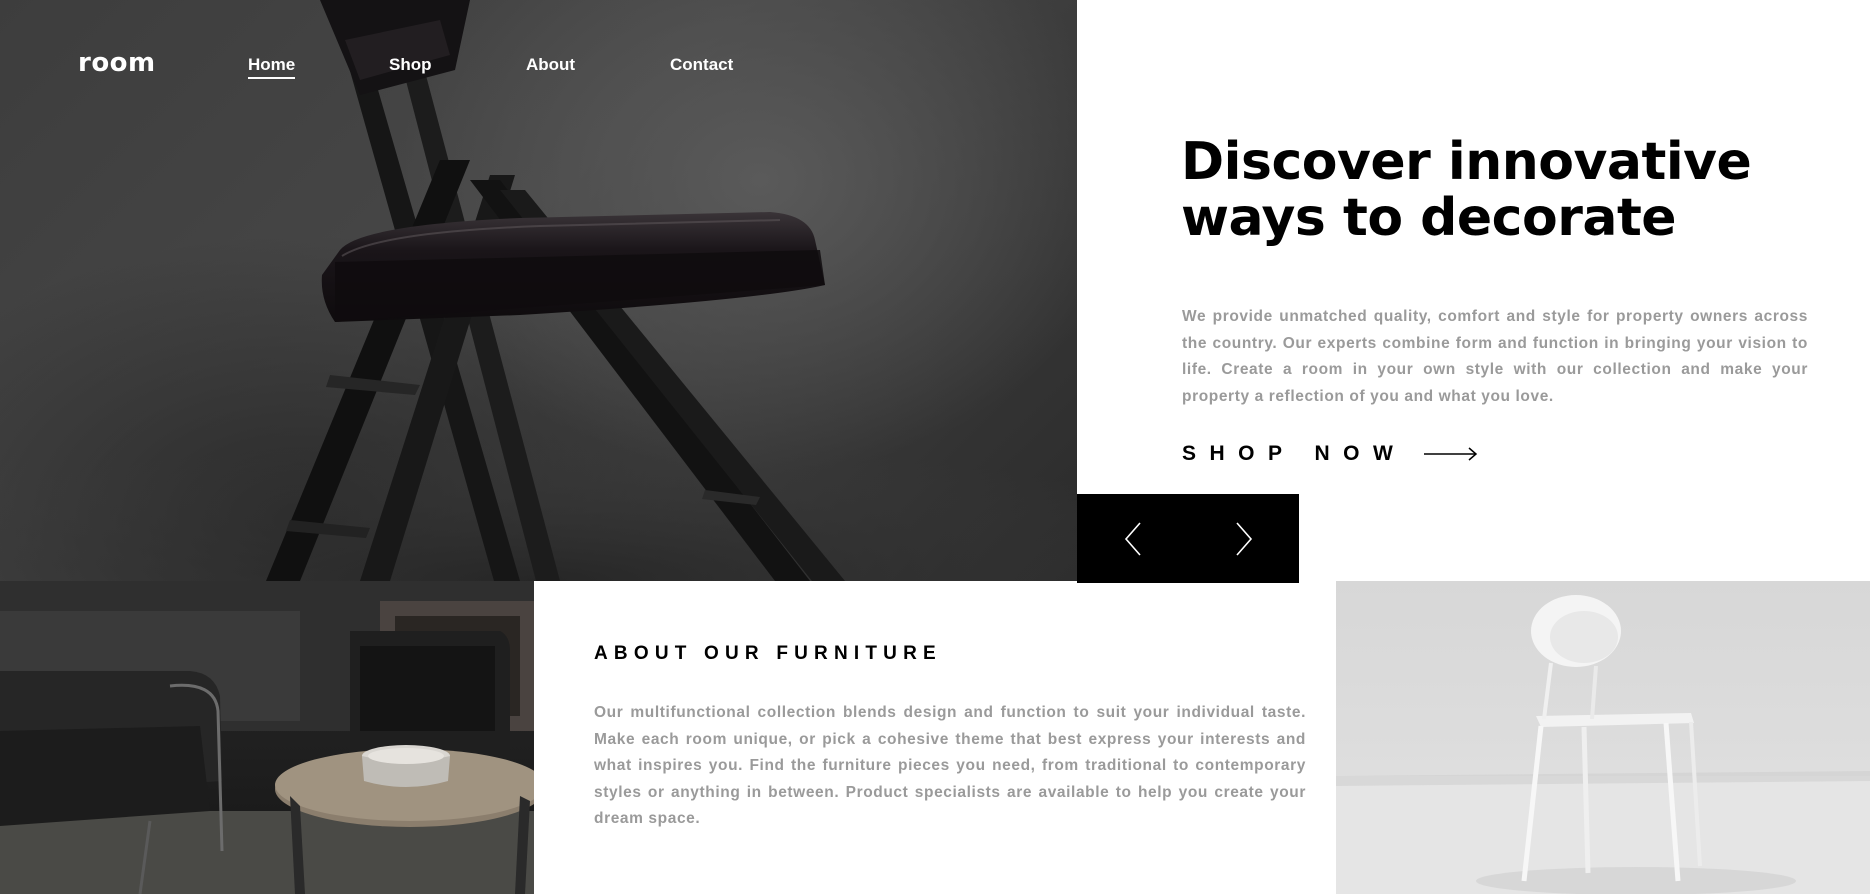  I want to click on shop-now-button: SHOP NOW, so click(1330, 454).